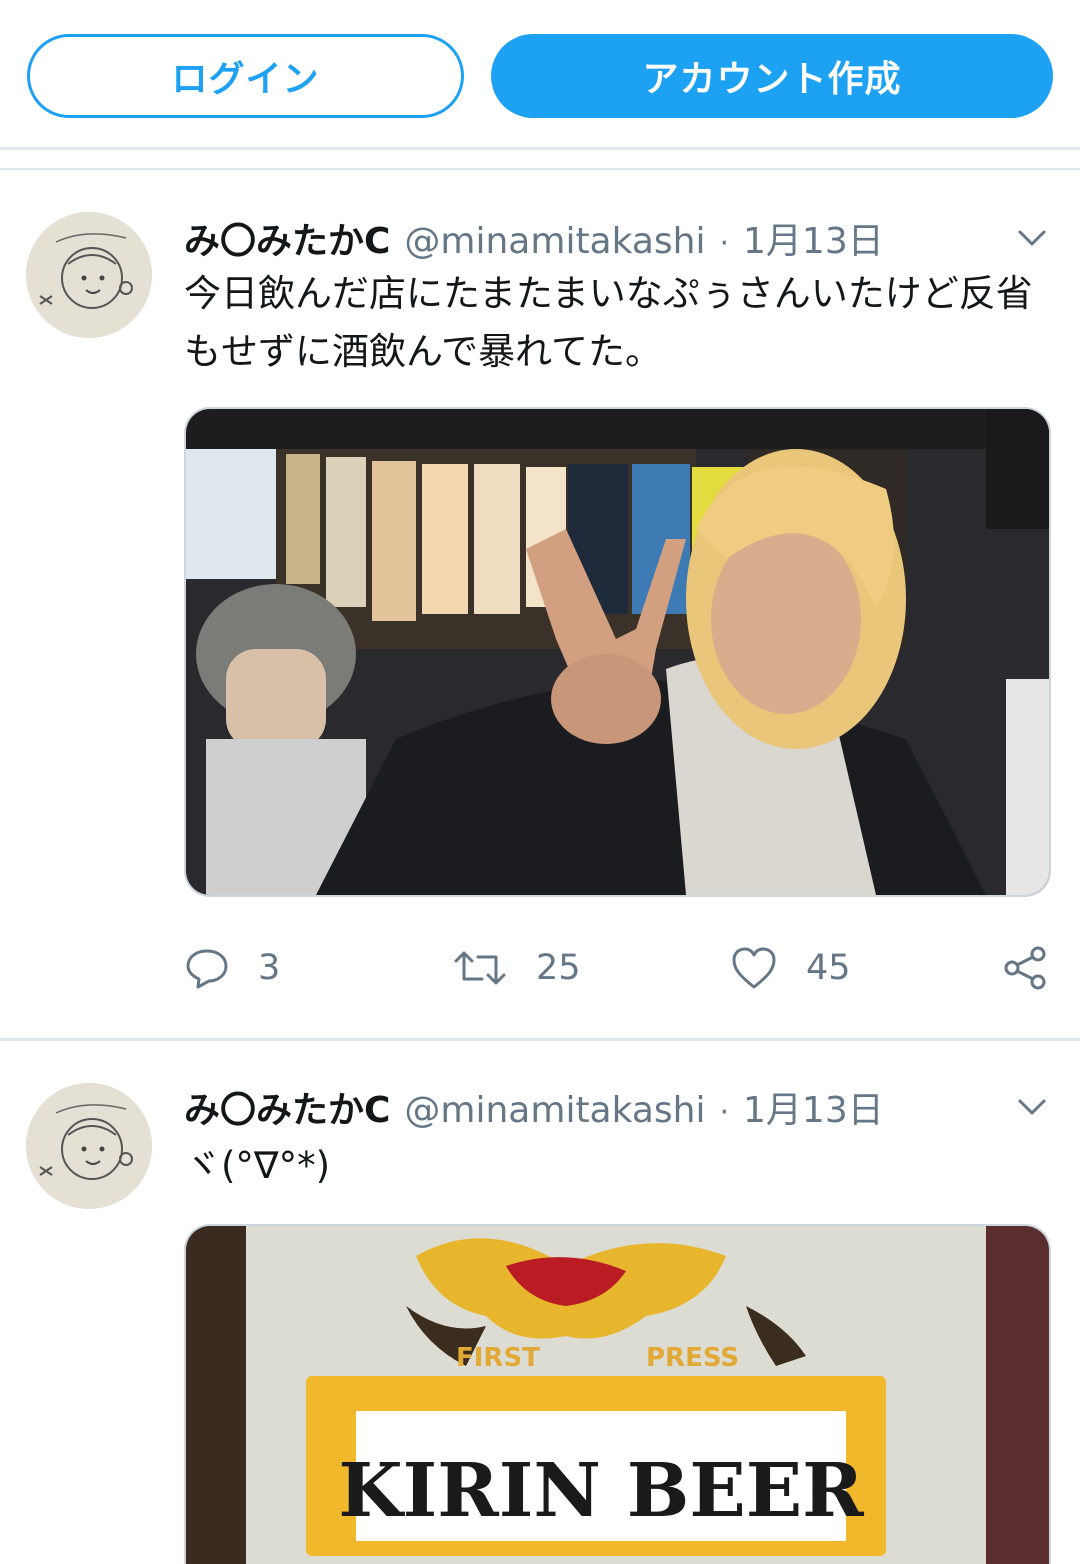 The width and height of the screenshot is (1080, 1564). Describe the element at coordinates (754, 968) in the screenshot. I see `like-icon` at that location.